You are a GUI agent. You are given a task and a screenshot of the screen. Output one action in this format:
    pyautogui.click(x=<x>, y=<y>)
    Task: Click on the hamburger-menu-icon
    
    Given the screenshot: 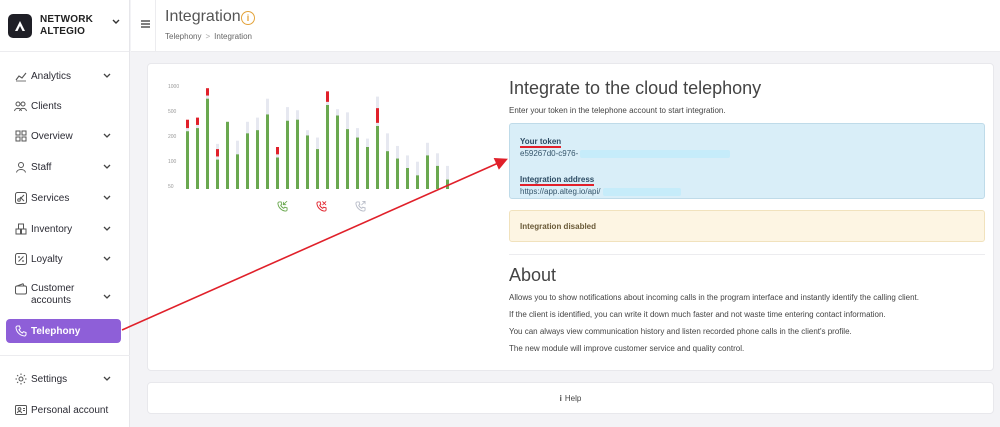 What is the action you would take?
    pyautogui.click(x=145, y=24)
    